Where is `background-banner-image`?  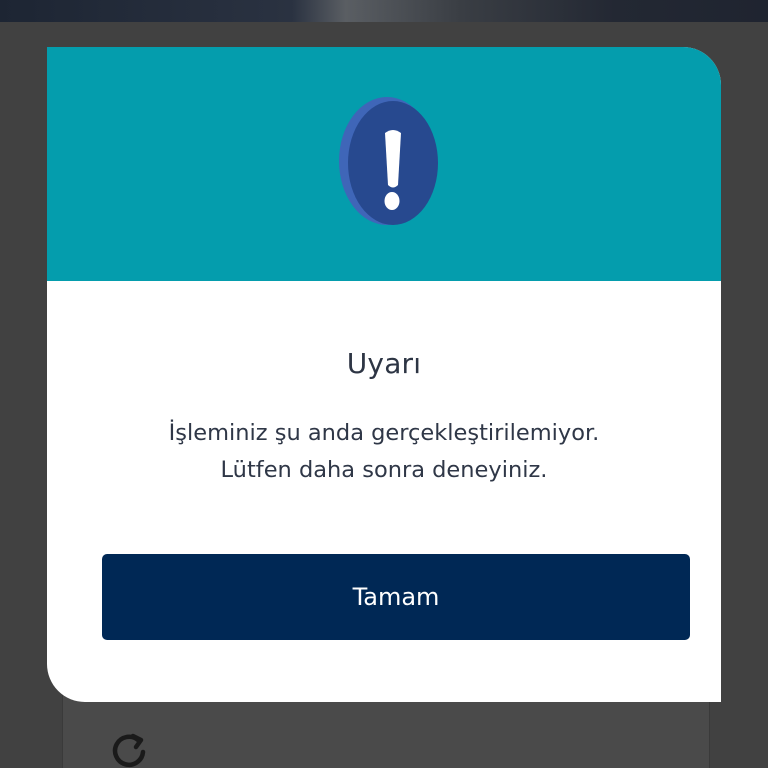
background-banner-image is located at coordinates (384, 11).